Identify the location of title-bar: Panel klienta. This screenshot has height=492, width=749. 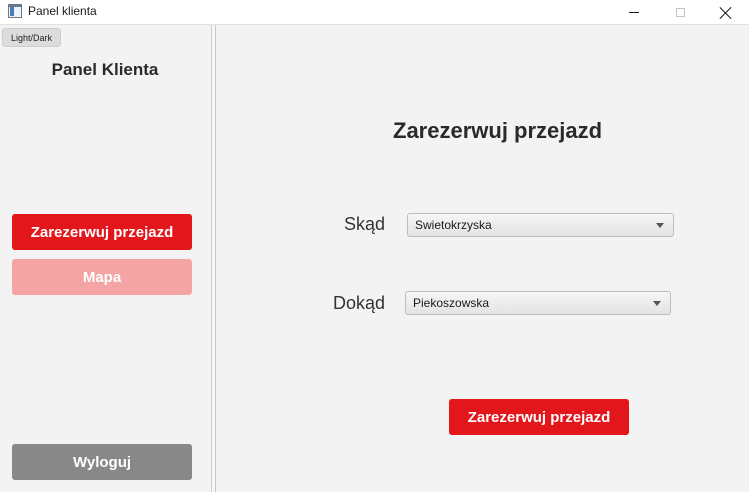
(374, 12).